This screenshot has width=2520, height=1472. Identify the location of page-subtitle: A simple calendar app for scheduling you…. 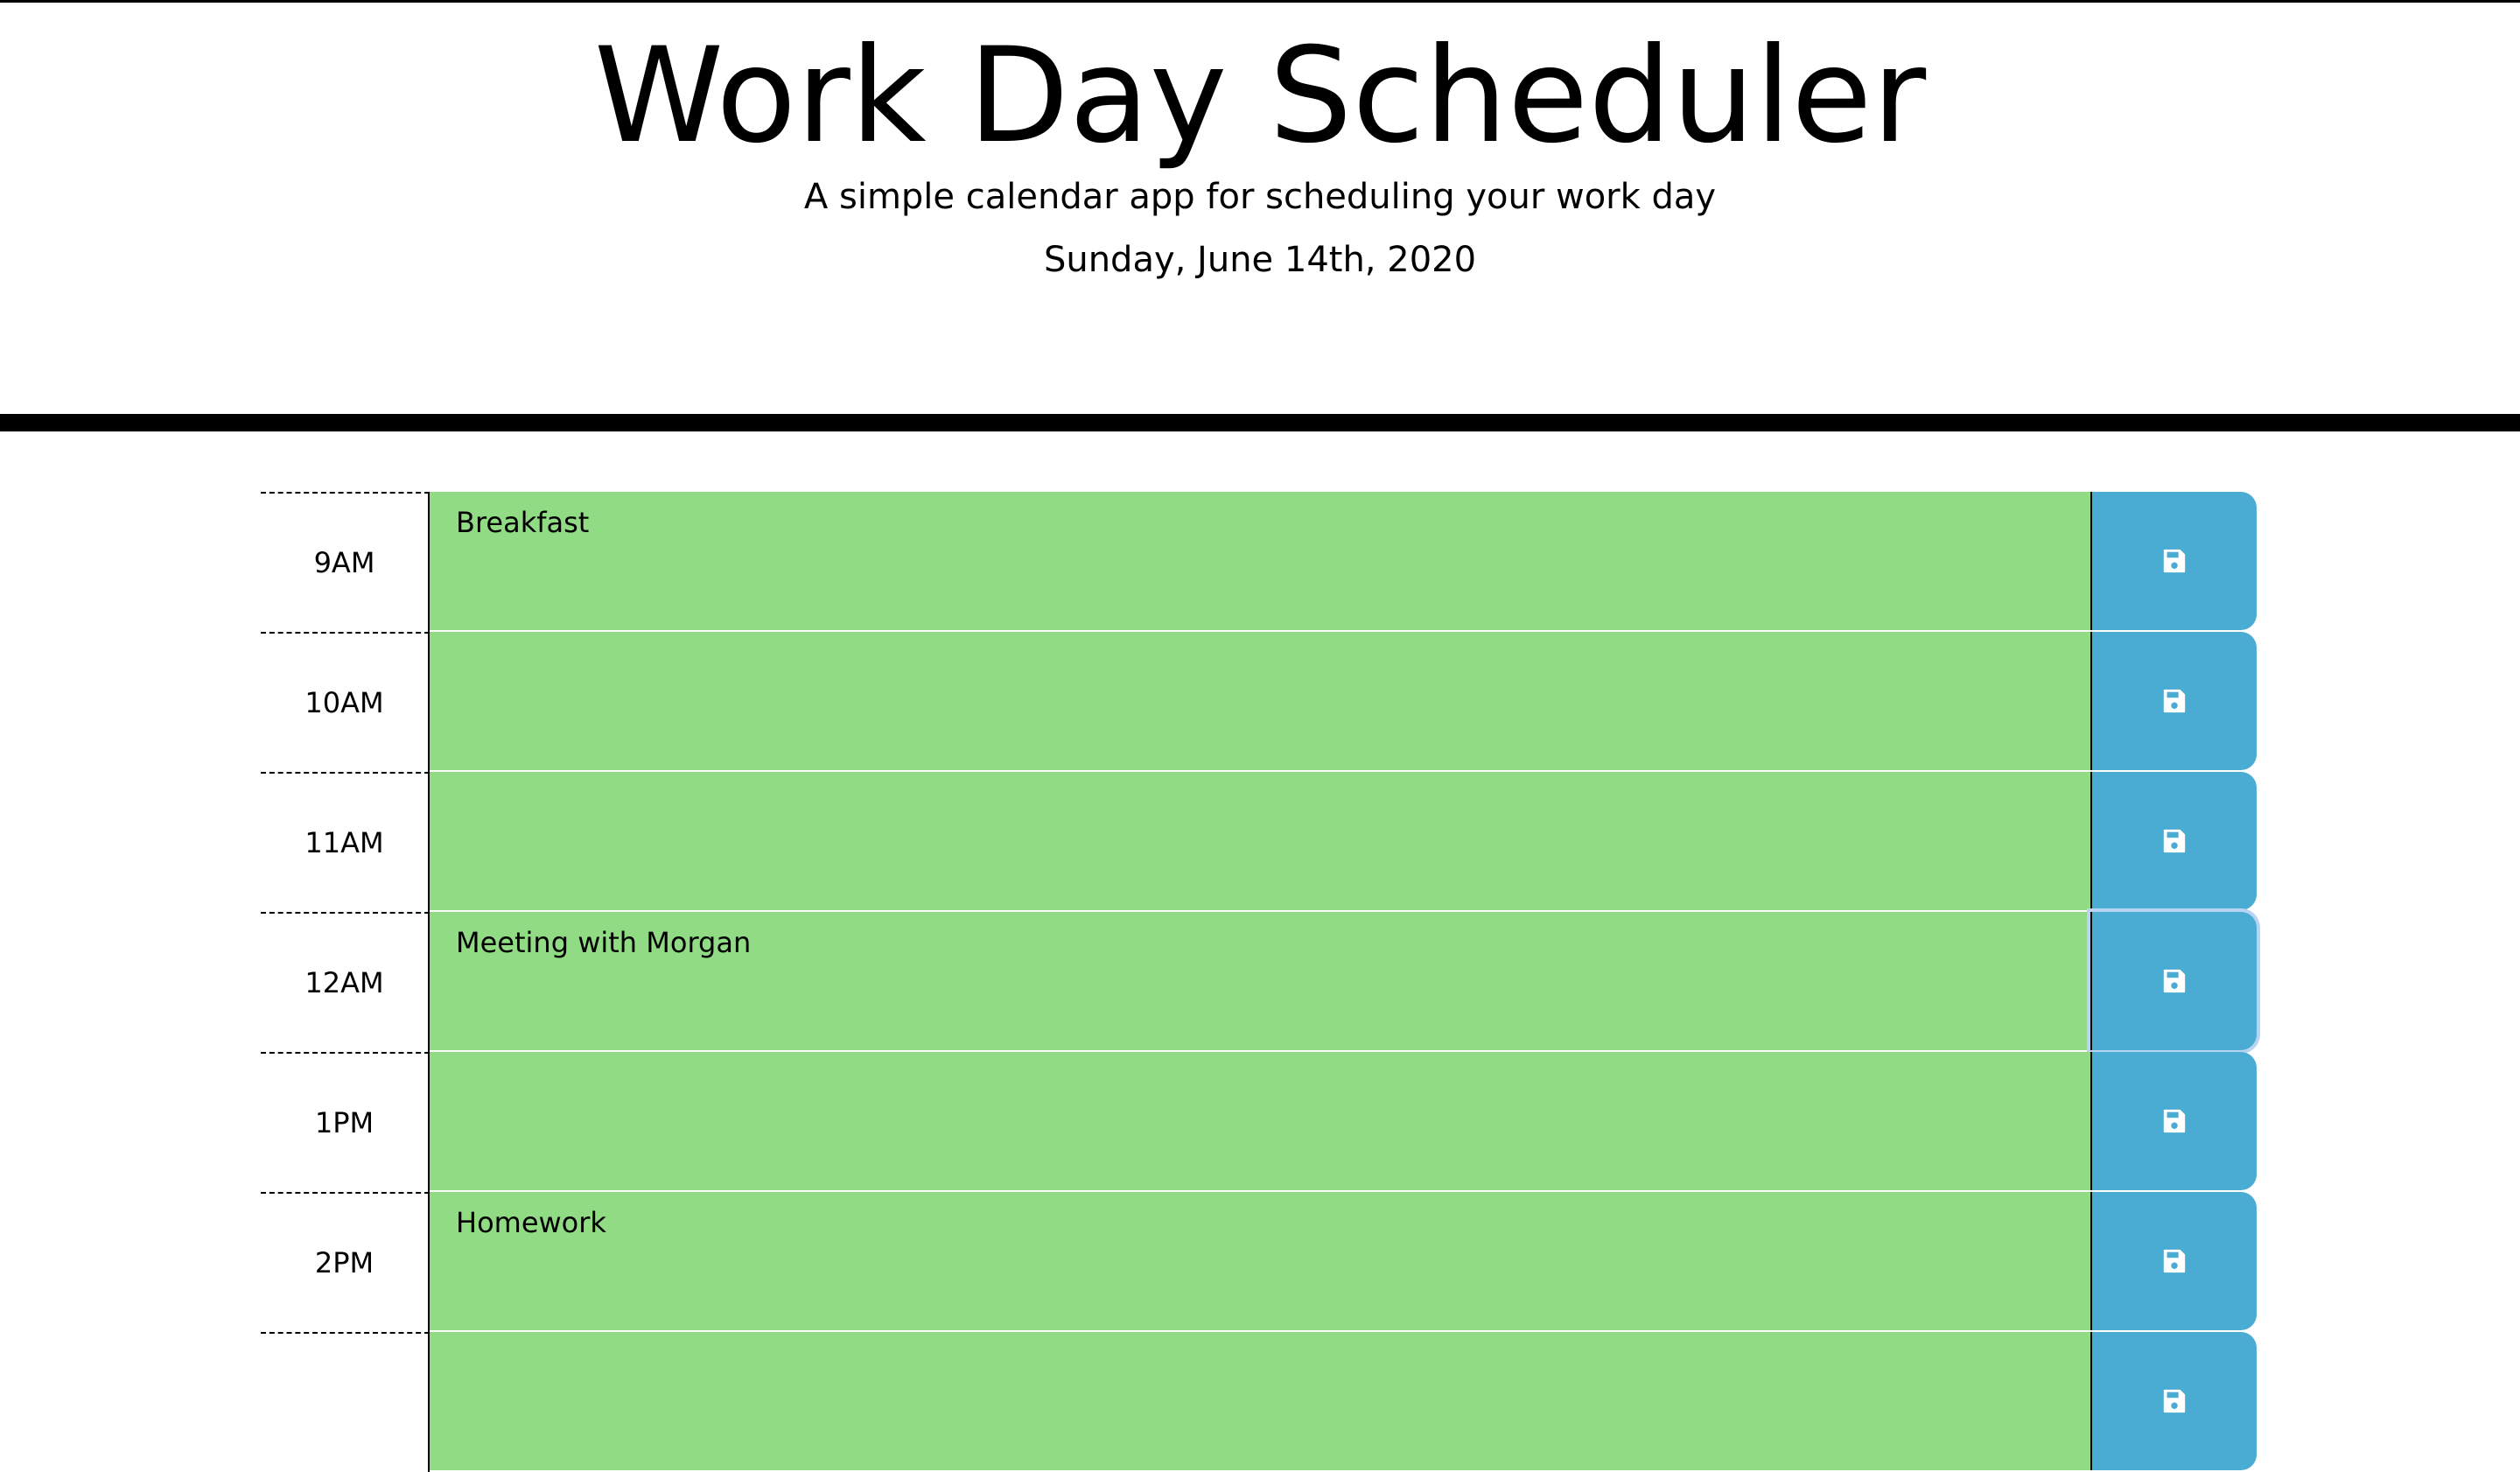
(1260, 197).